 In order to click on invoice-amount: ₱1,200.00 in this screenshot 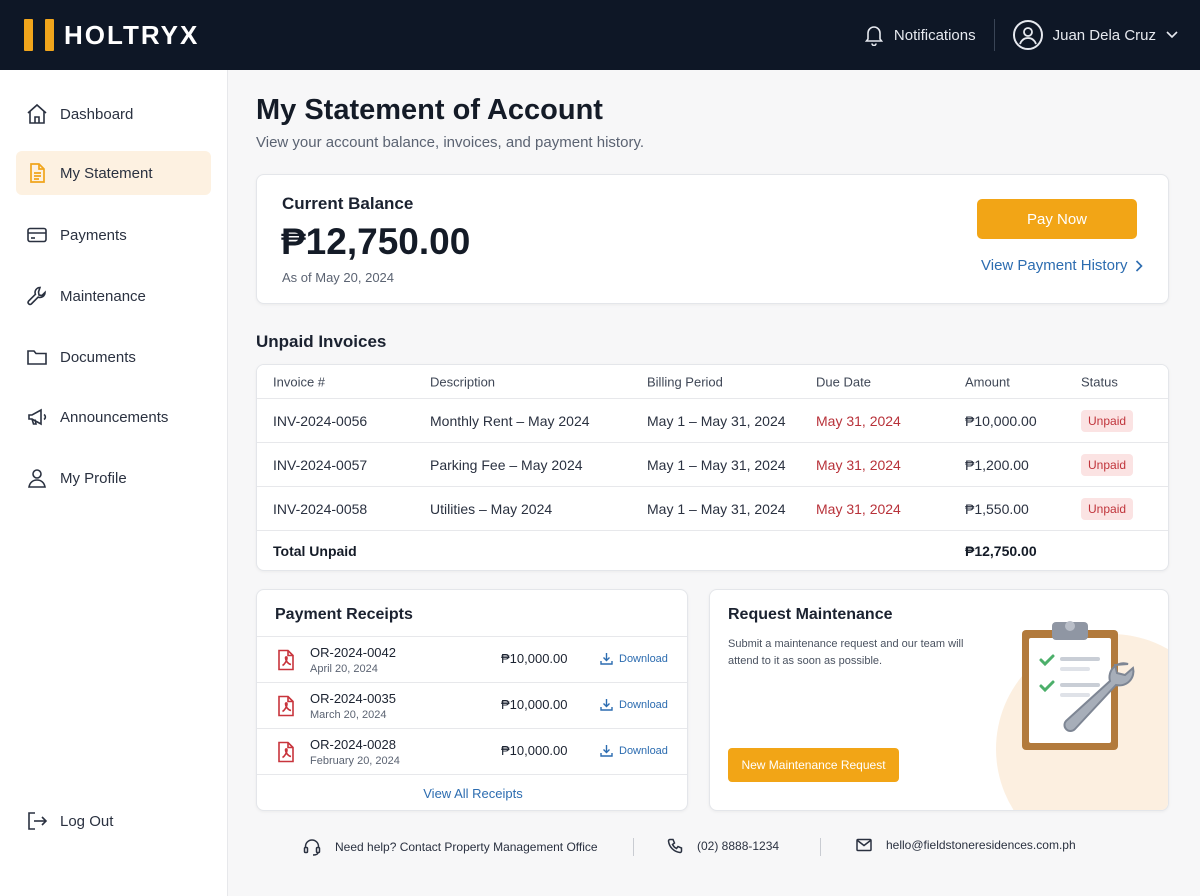, I will do `click(997, 464)`.